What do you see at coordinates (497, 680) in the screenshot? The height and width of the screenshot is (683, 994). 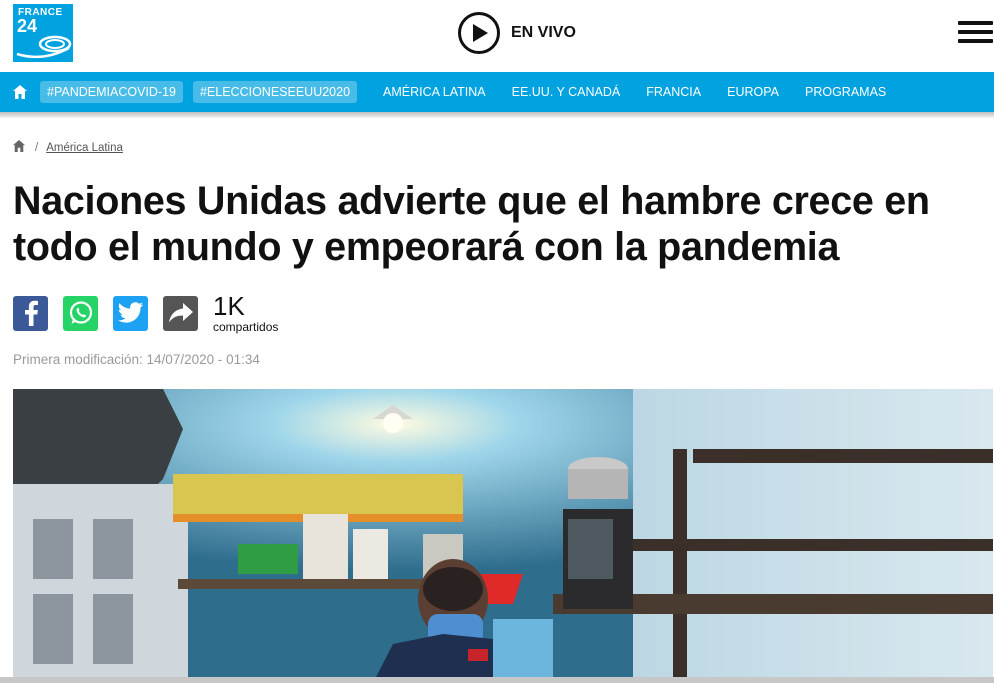 I see `page-bottom-bar` at bounding box center [497, 680].